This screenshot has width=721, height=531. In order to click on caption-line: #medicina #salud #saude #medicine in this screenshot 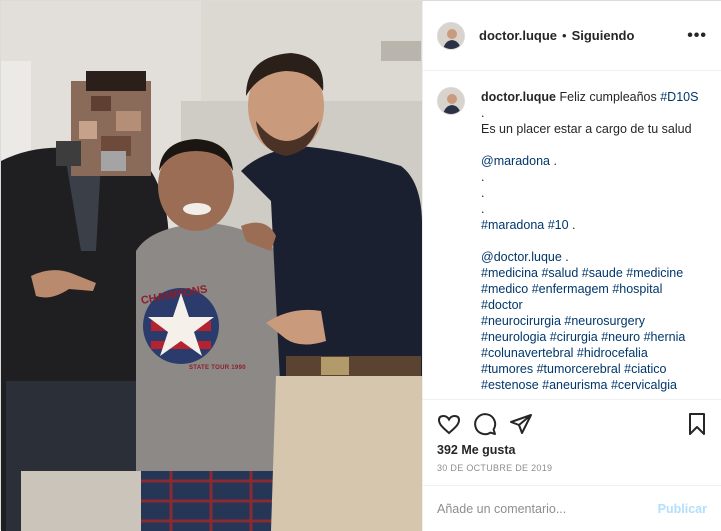, I will do `click(596, 273)`.